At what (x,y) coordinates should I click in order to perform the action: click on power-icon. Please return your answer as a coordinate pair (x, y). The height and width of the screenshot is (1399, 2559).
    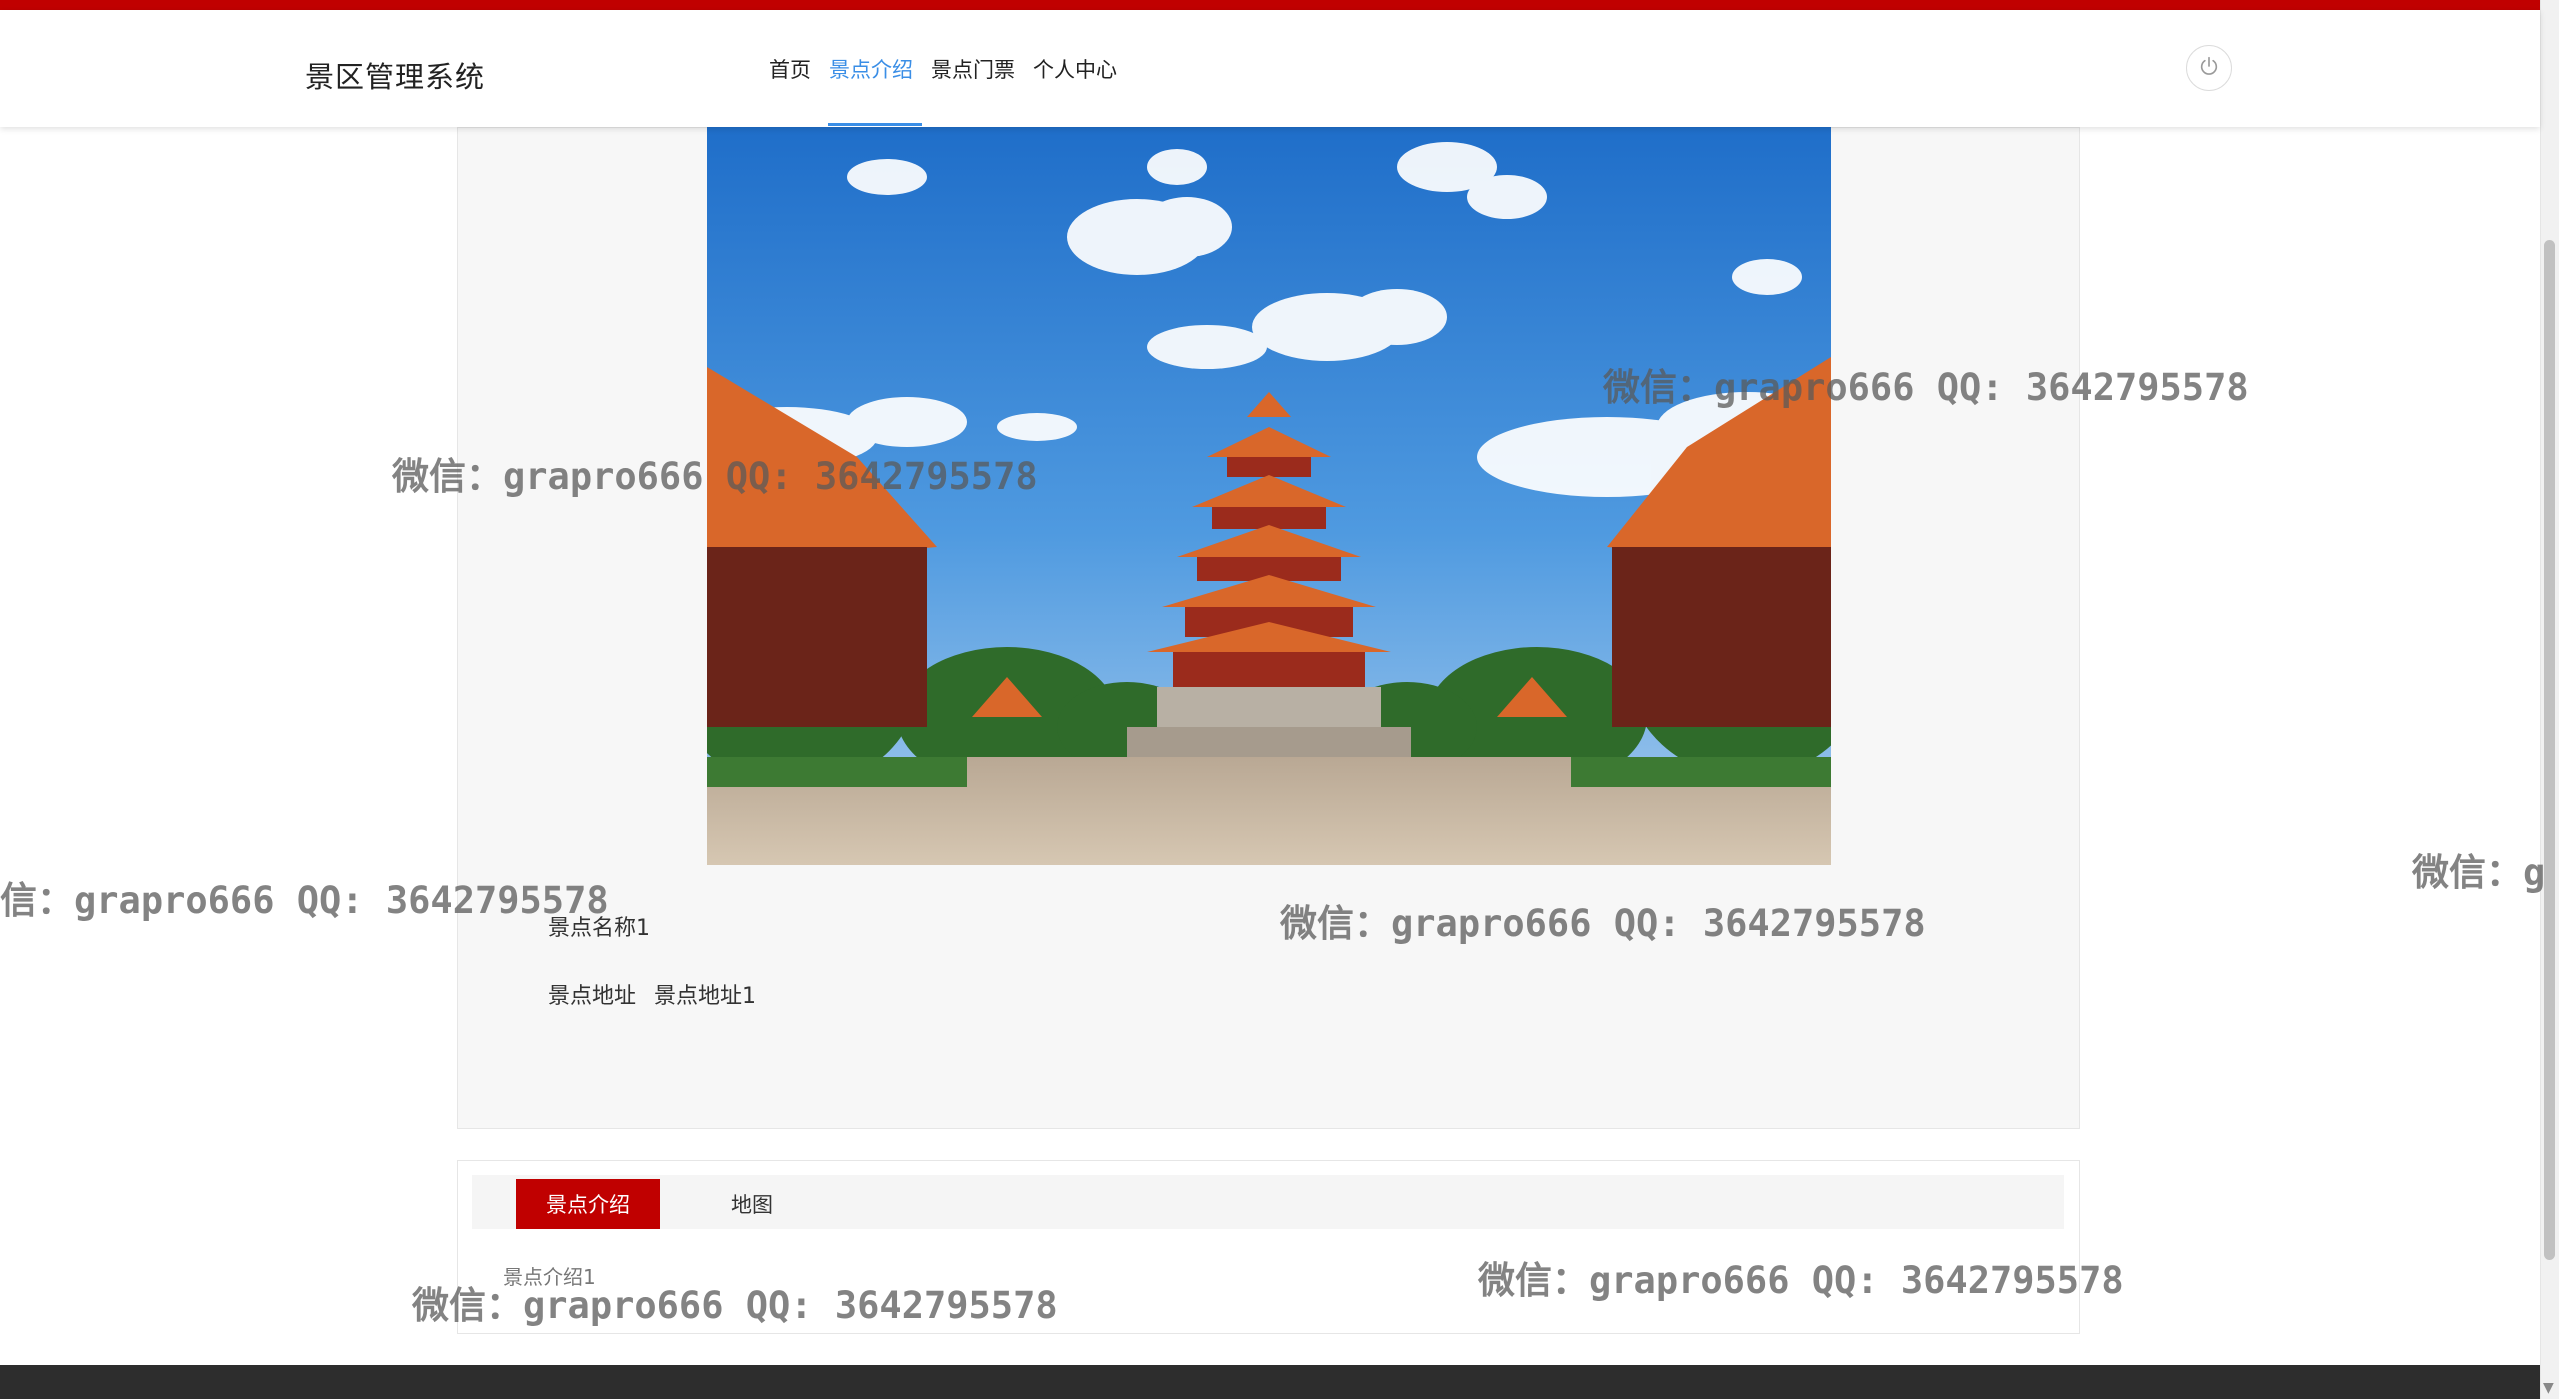
    Looking at the image, I should click on (2209, 68).